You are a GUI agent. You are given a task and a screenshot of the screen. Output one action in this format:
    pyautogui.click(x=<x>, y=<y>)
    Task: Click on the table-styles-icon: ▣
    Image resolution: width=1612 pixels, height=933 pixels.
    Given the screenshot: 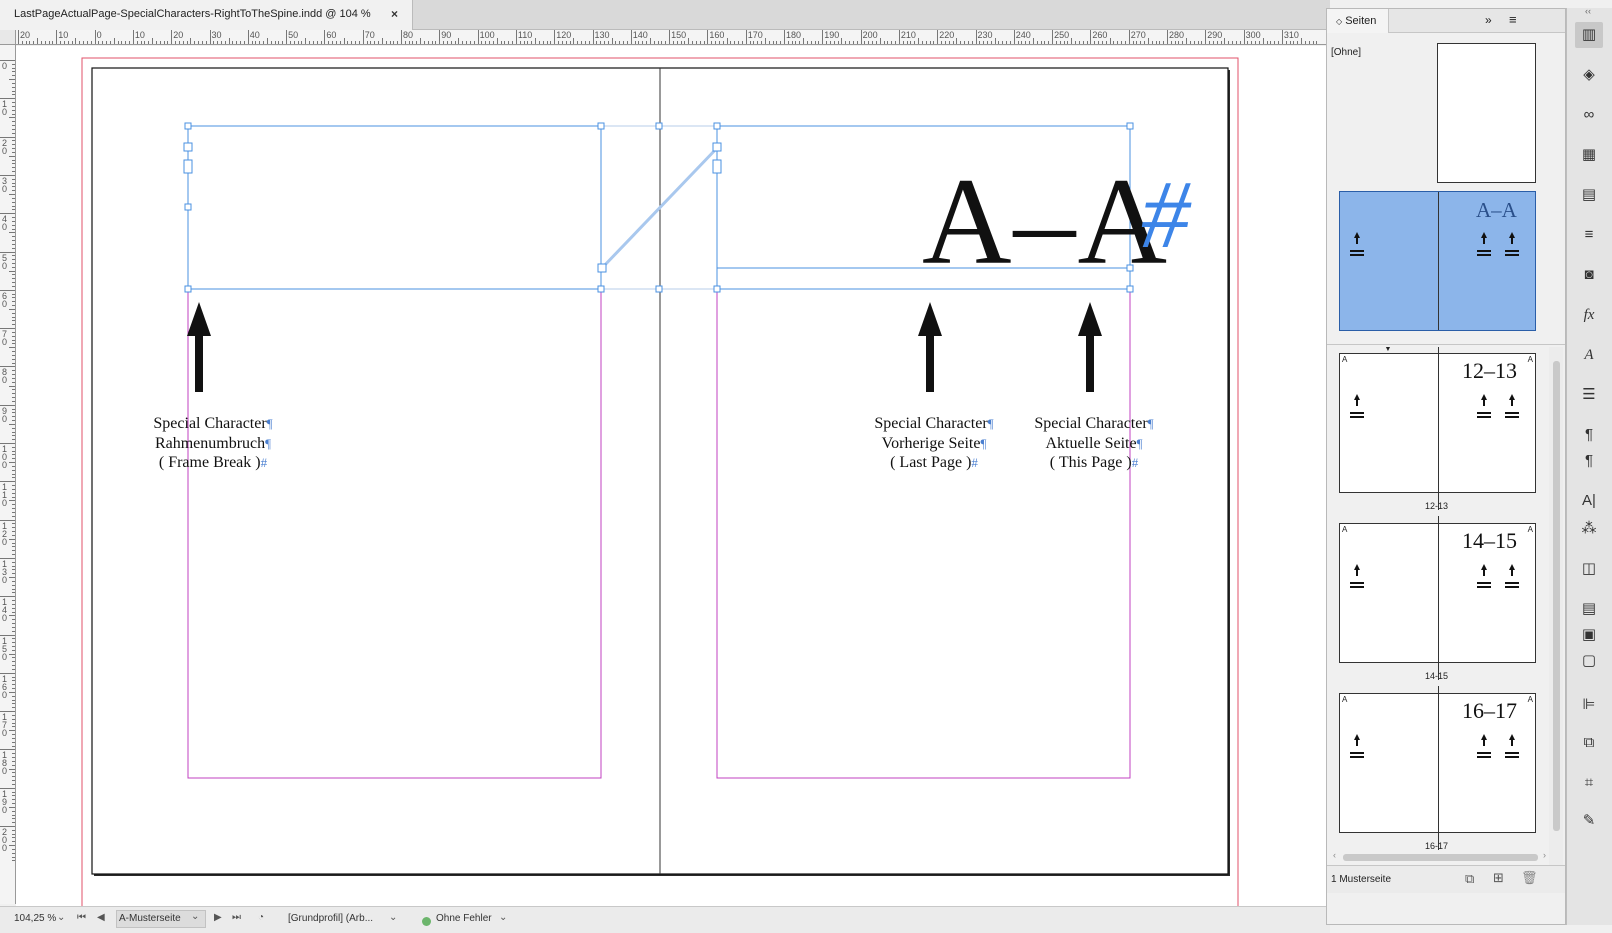 What is the action you would take?
    pyautogui.click(x=1589, y=635)
    